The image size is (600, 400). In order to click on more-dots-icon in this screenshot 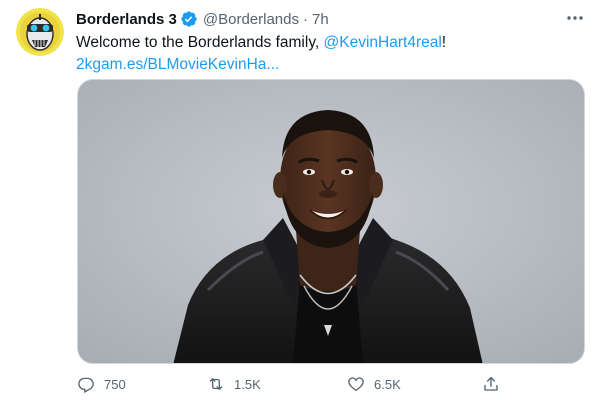, I will do `click(575, 18)`.